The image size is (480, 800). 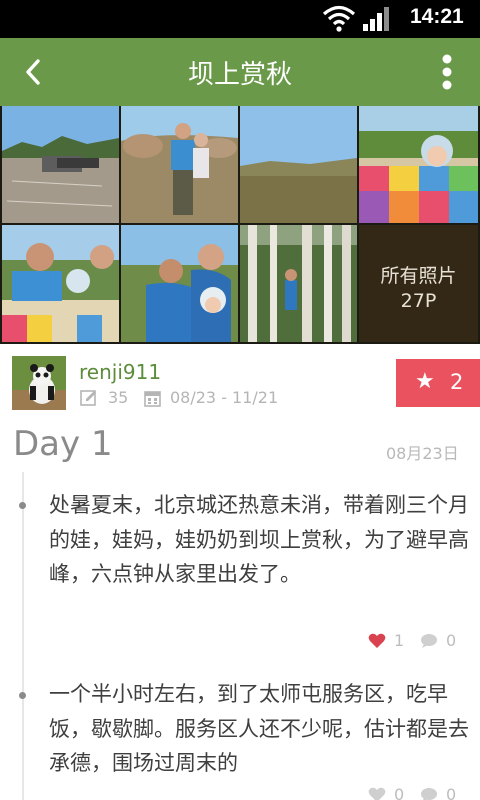 What do you see at coordinates (240, 380) in the screenshot?
I see `author-row: renji911 35 08/23 - 11/21 ★ 2` at bounding box center [240, 380].